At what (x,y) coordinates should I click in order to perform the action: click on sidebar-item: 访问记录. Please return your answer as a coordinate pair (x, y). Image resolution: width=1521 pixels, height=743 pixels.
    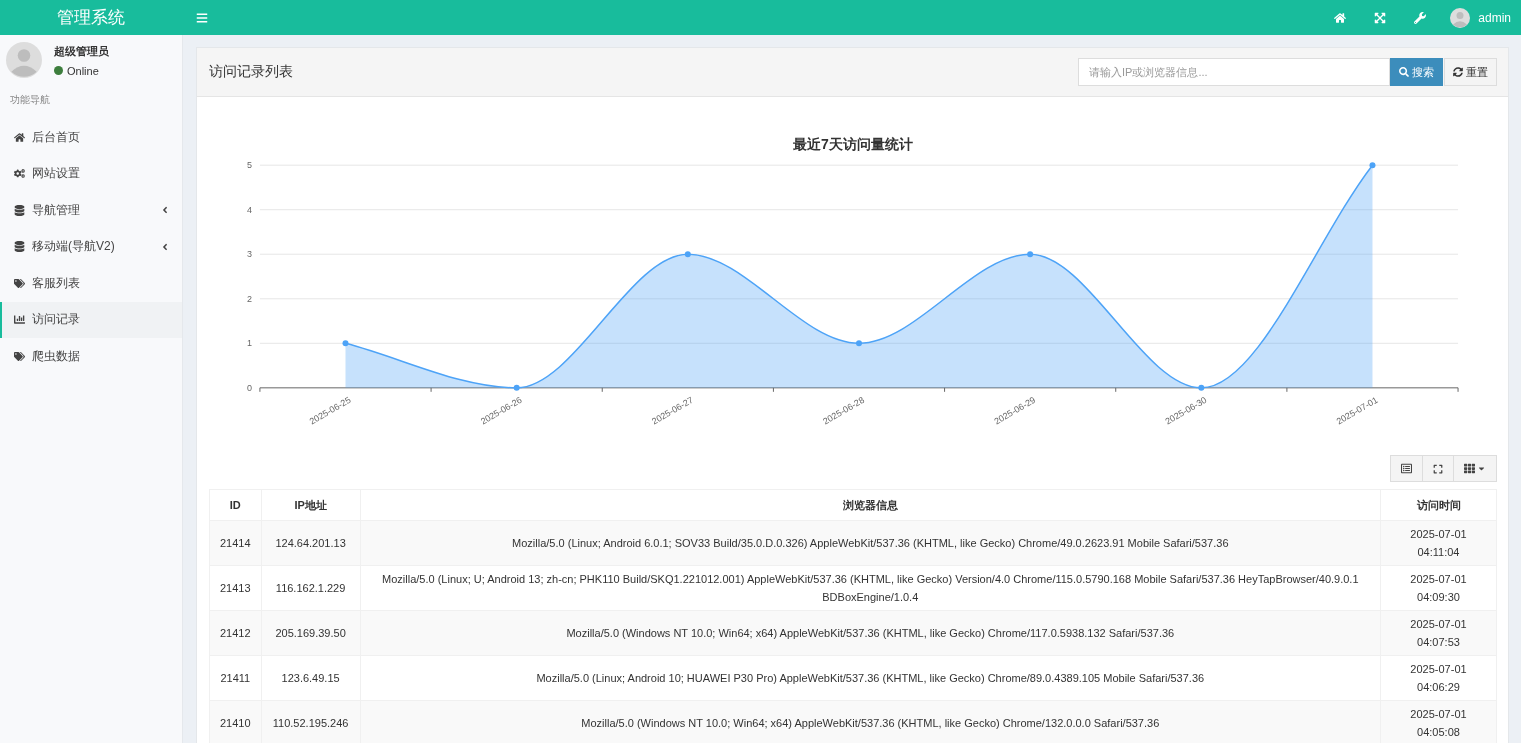
    Looking at the image, I should click on (91, 319).